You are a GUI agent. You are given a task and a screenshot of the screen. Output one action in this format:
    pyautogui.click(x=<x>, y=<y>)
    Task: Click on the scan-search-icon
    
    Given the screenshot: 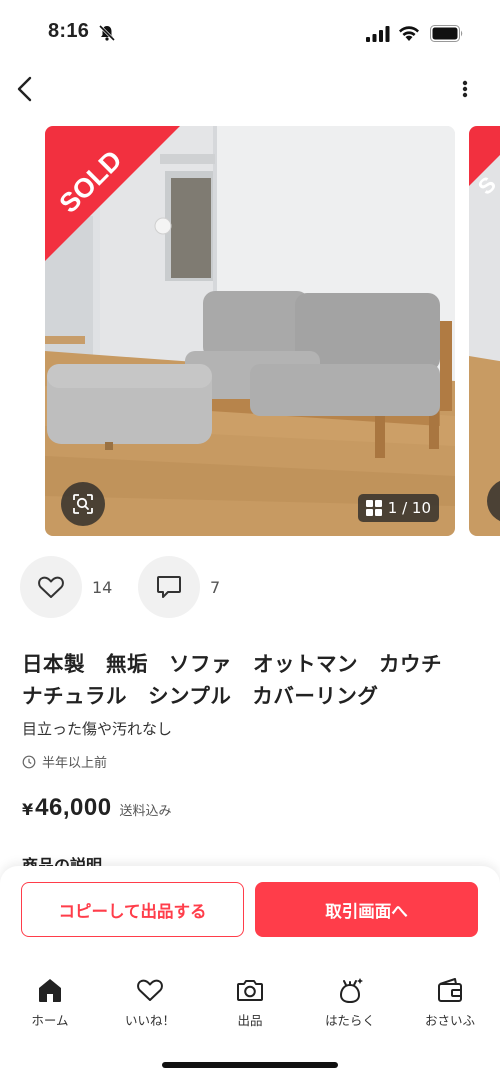 What is the action you would take?
    pyautogui.click(x=83, y=504)
    